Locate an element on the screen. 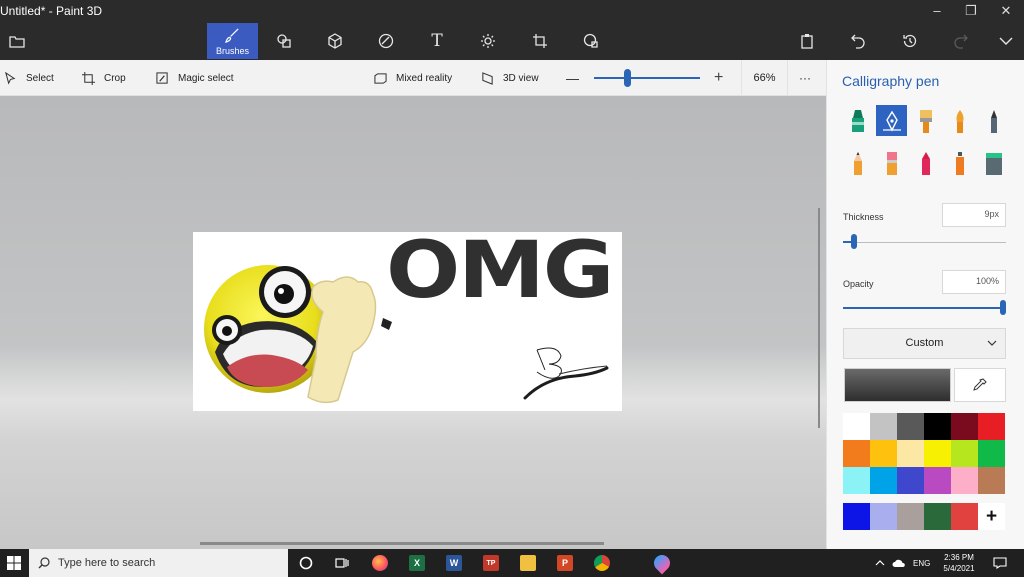  start-button is located at coordinates (14, 563).